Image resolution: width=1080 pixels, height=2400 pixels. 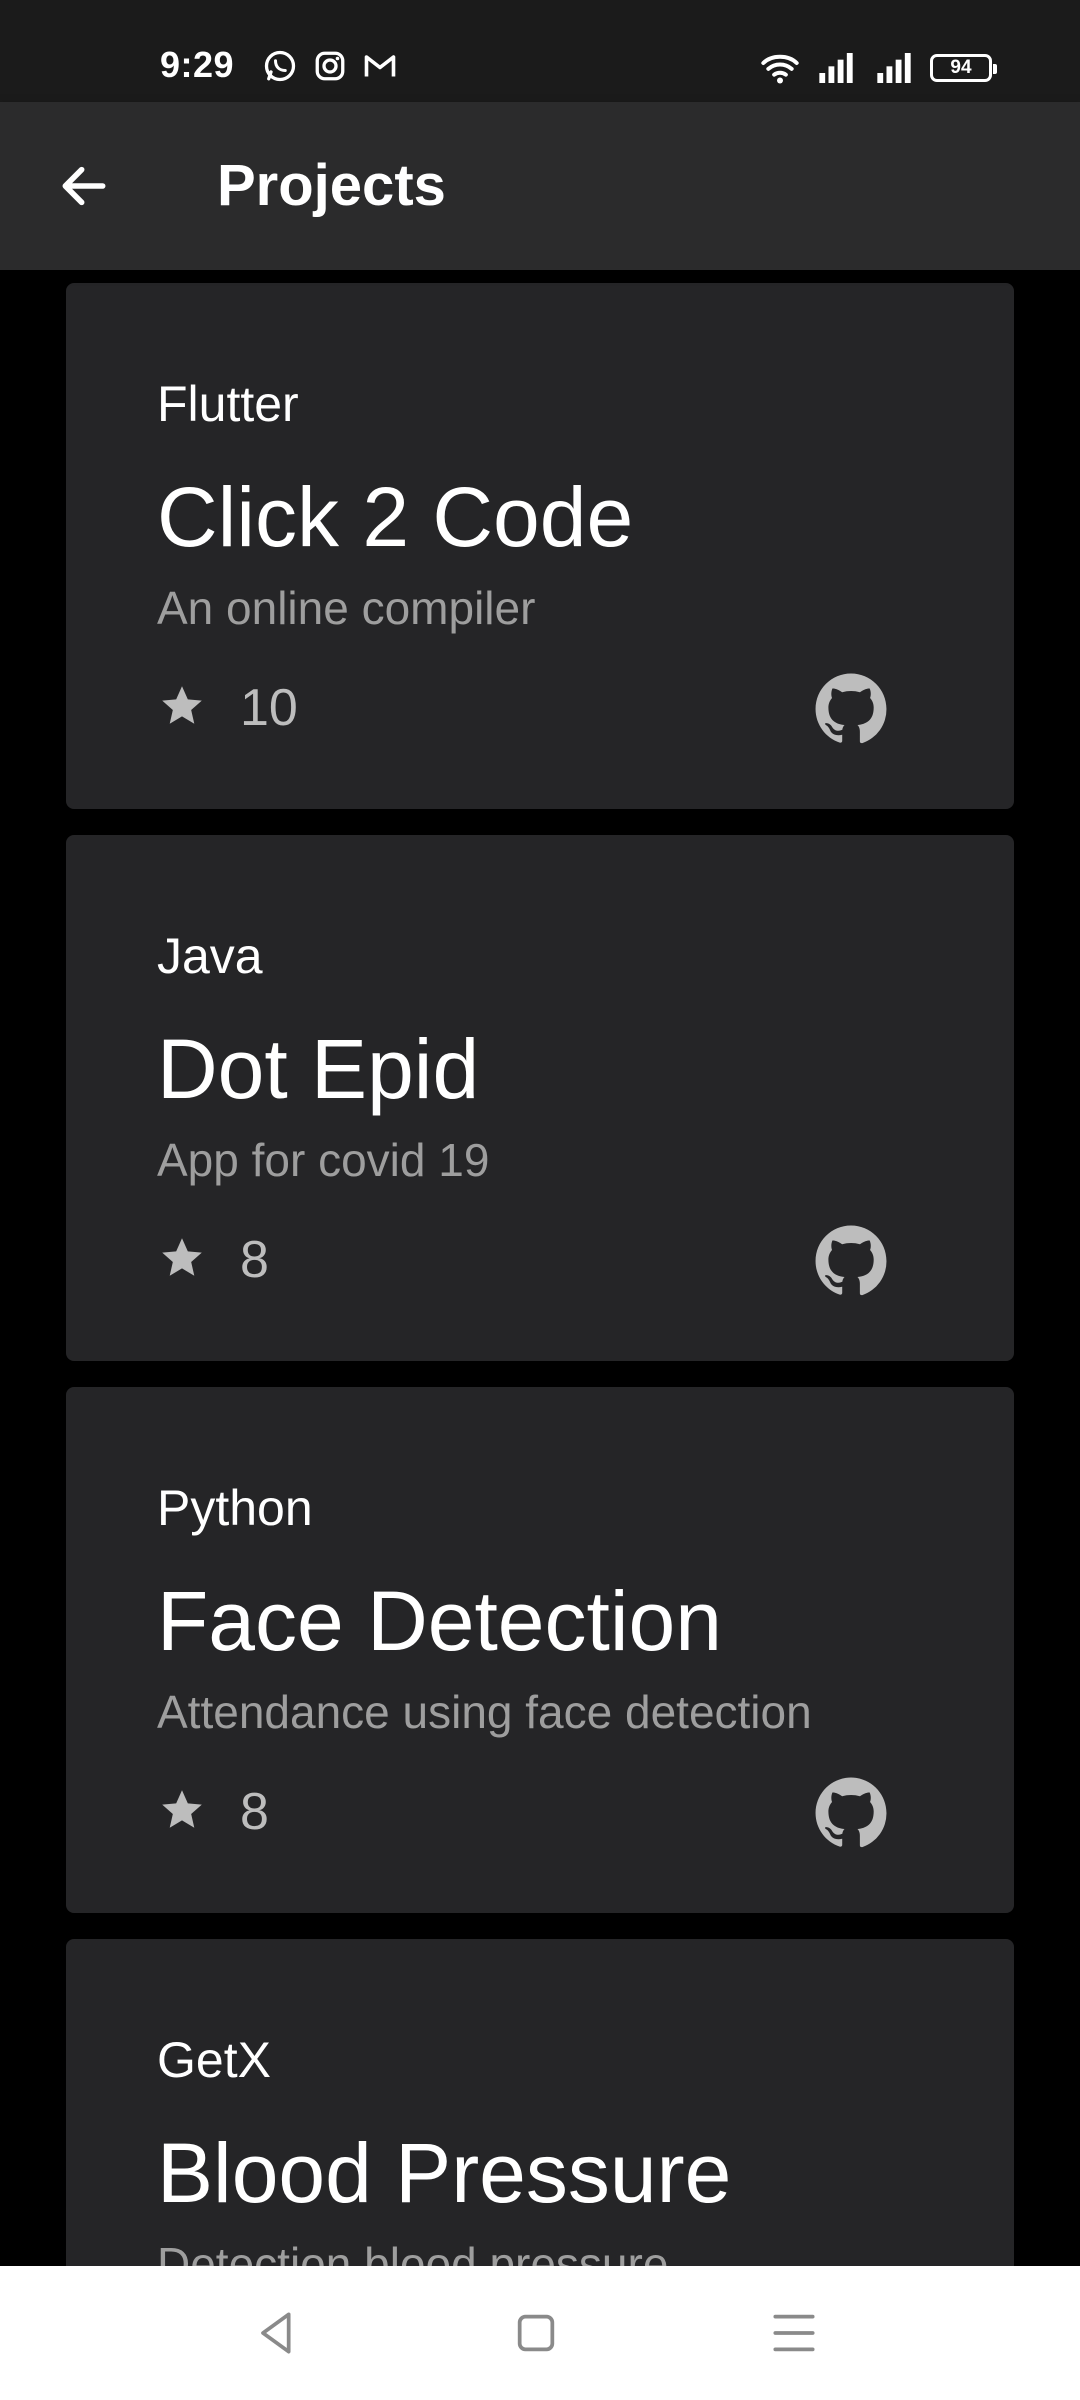 What do you see at coordinates (439, 1621) in the screenshot?
I see `project-title: Face Detection` at bounding box center [439, 1621].